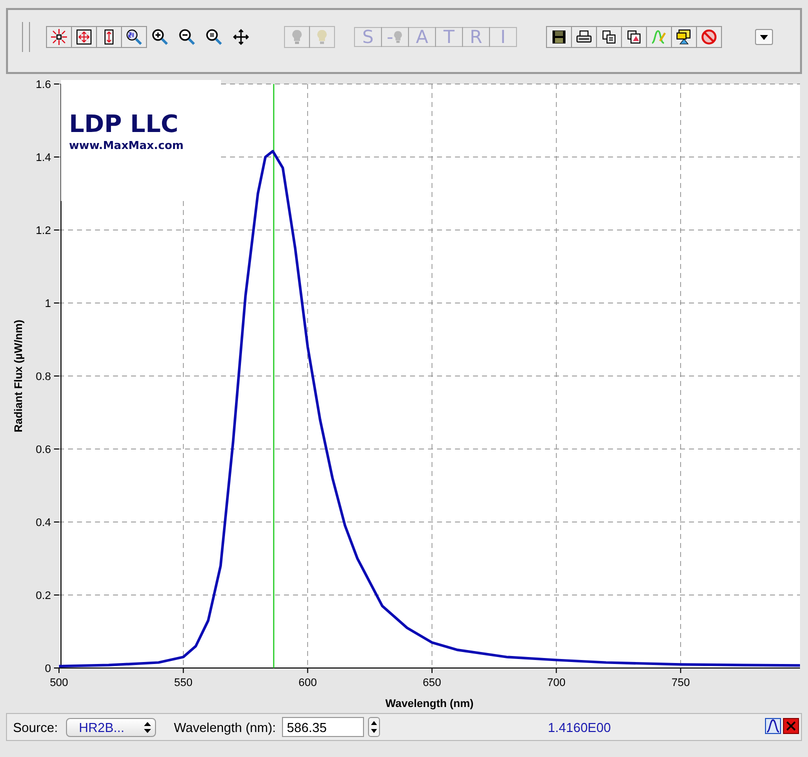  I want to click on zoom-in-icon, so click(160, 37).